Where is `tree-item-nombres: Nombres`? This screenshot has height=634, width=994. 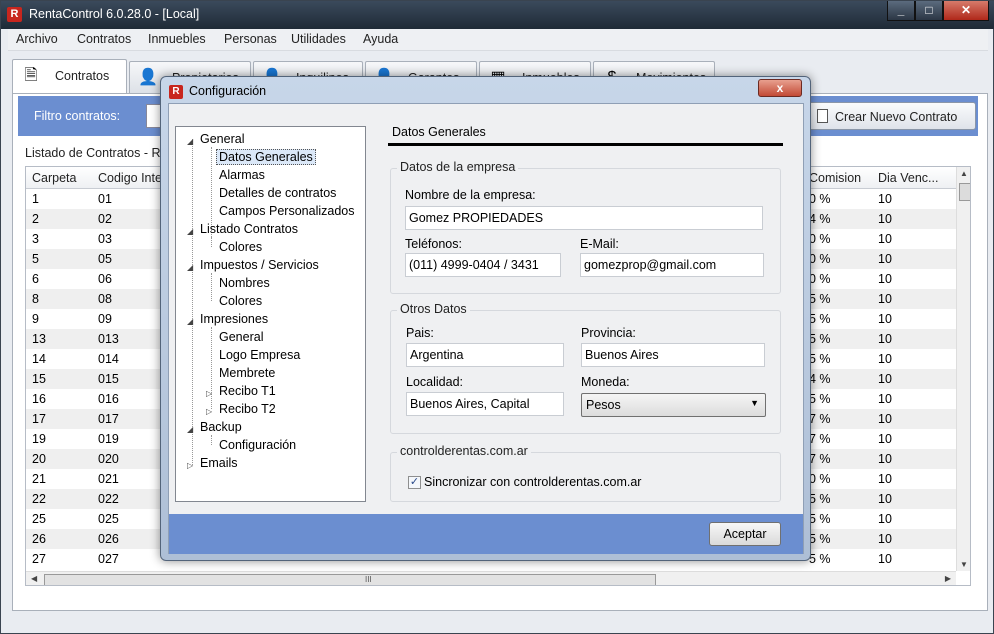
tree-item-nombres: Nombres is located at coordinates (244, 283).